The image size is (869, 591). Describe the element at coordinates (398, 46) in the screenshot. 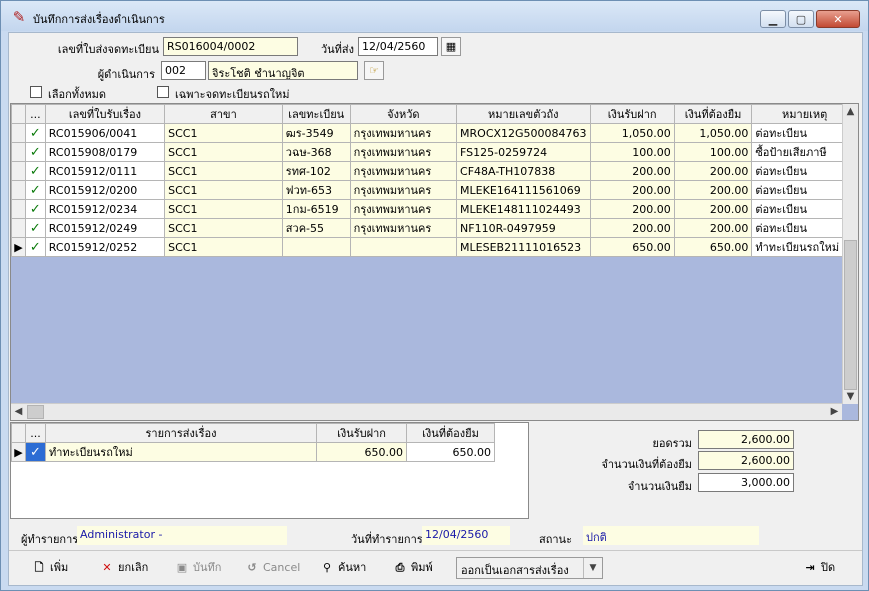

I see `send-date-field: 12/04/2560` at that location.